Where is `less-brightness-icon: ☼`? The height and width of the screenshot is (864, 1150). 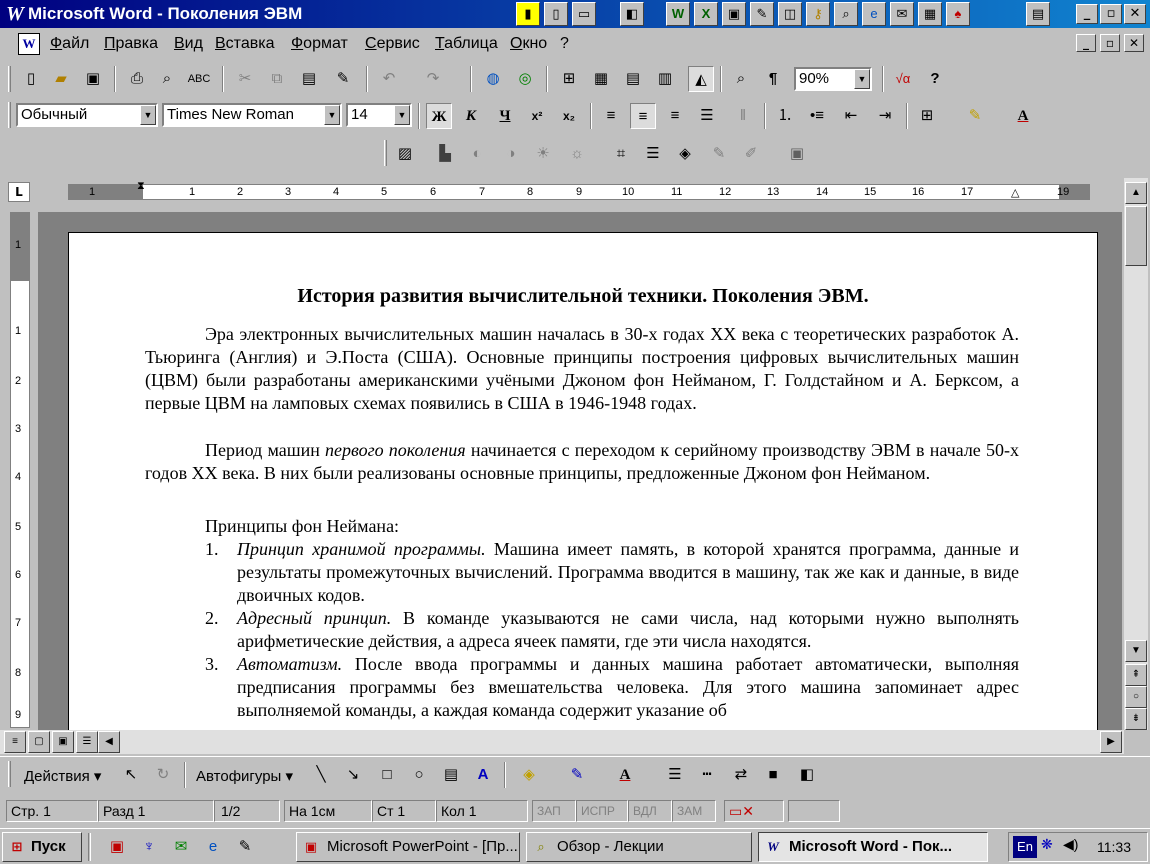 less-brightness-icon: ☼ is located at coordinates (577, 154).